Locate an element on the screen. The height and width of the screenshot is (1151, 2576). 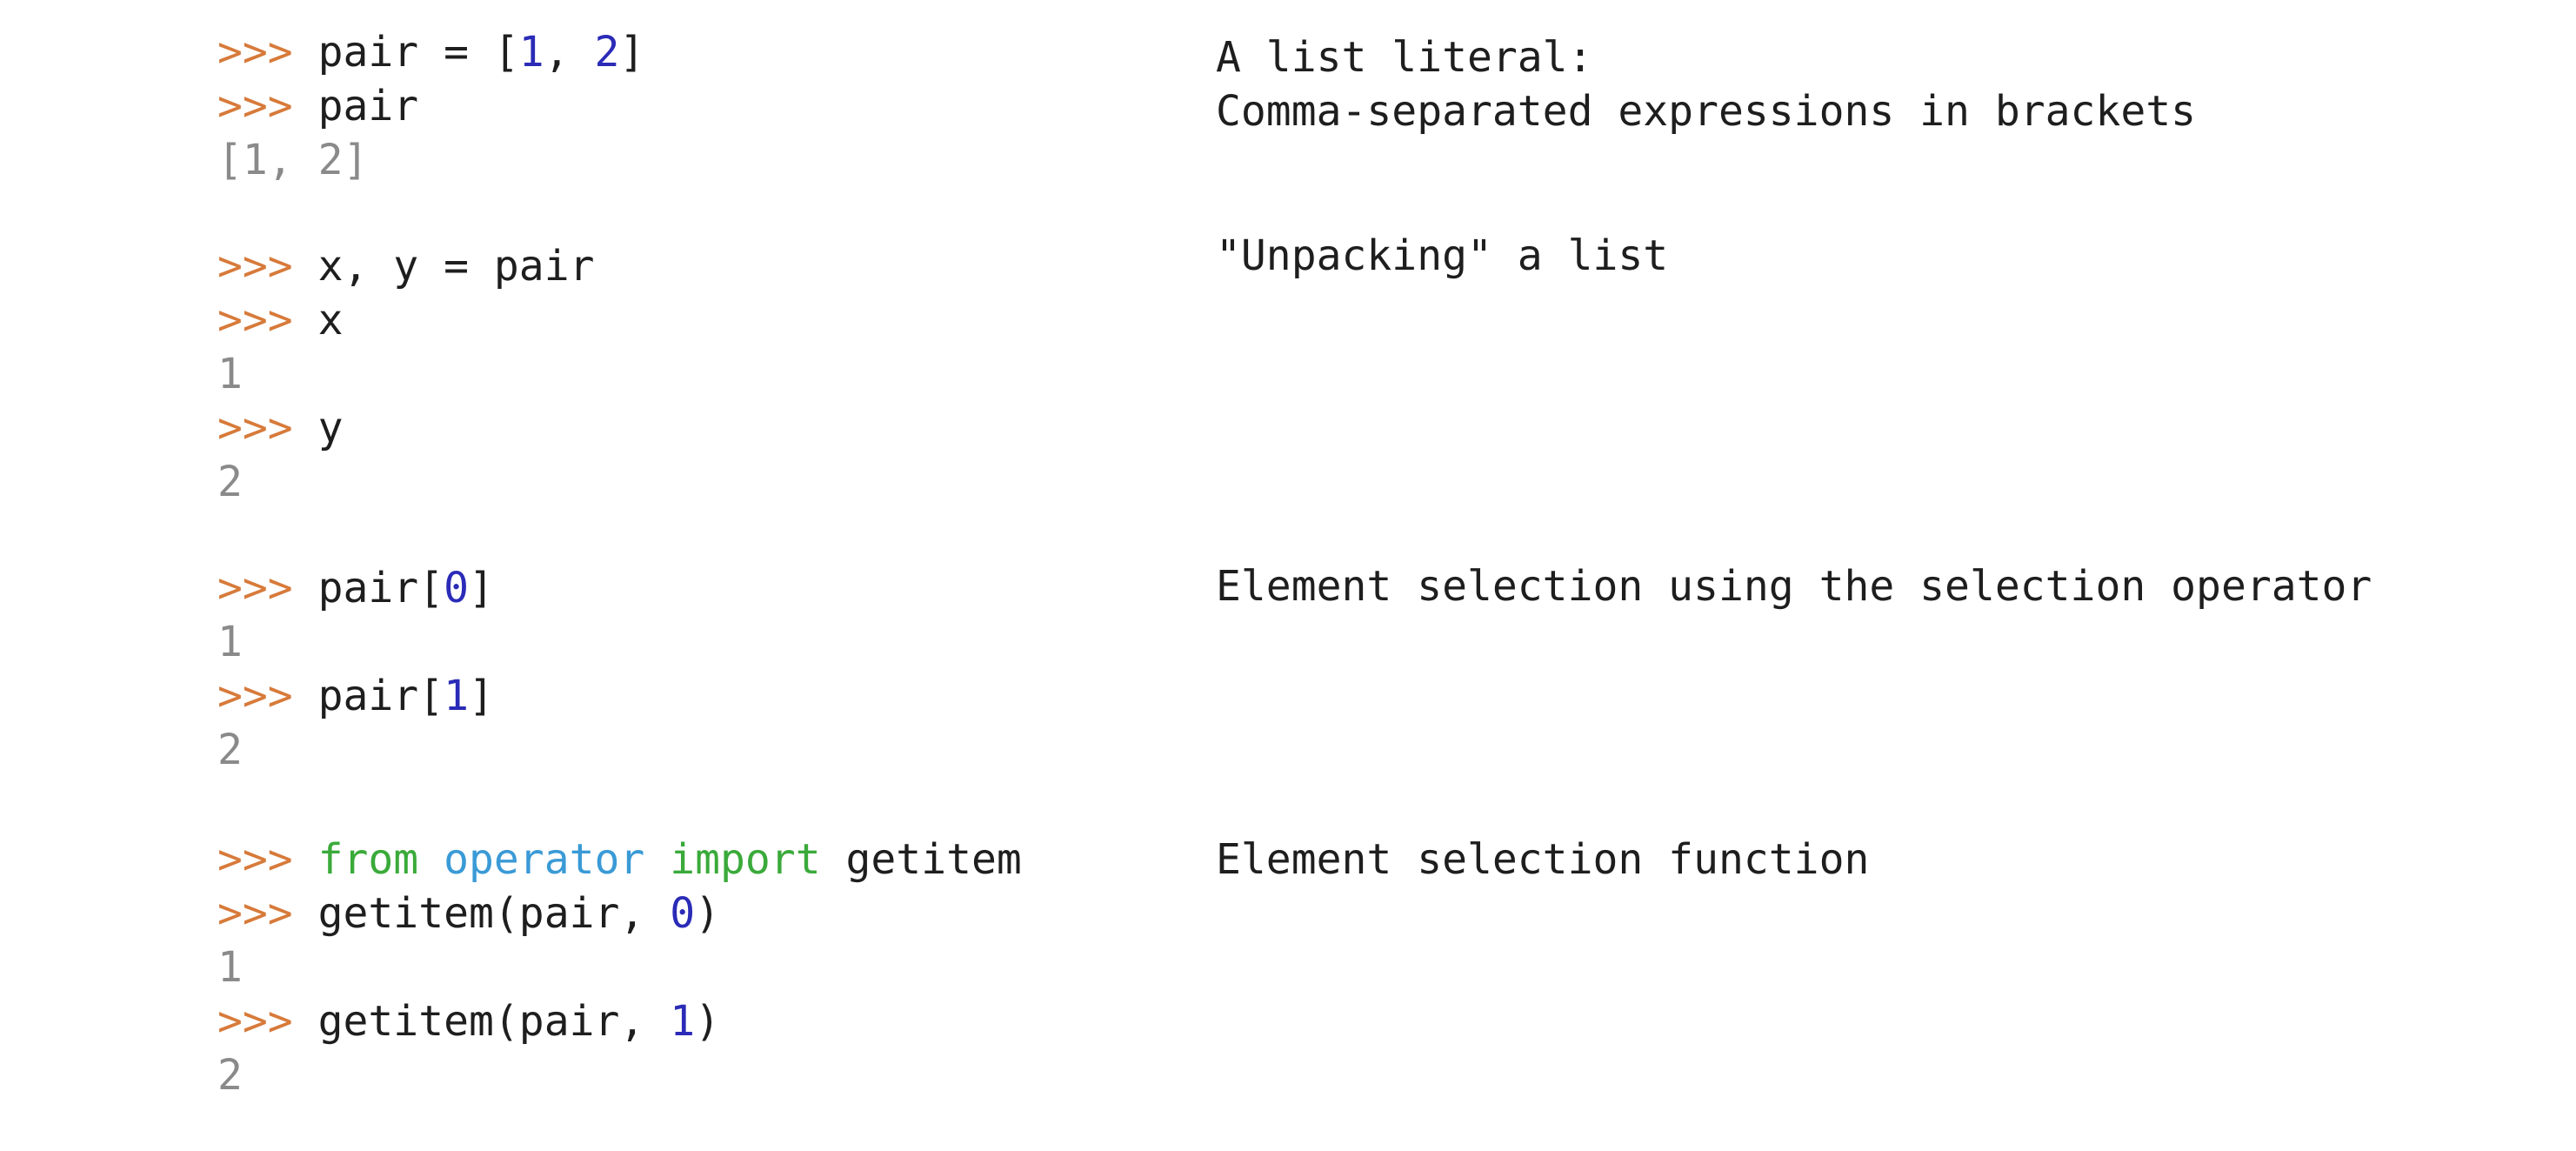
code-line-pair-assign: >>> pair = [1, 2] is located at coordinates (430, 52).